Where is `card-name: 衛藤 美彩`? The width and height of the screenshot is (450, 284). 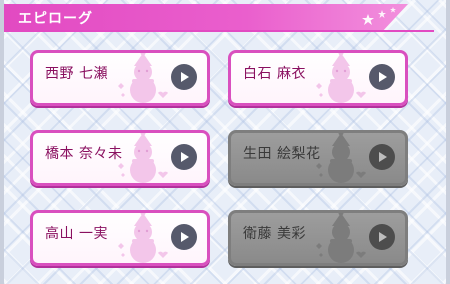 card-name: 衛藤 美彩 is located at coordinates (274, 234).